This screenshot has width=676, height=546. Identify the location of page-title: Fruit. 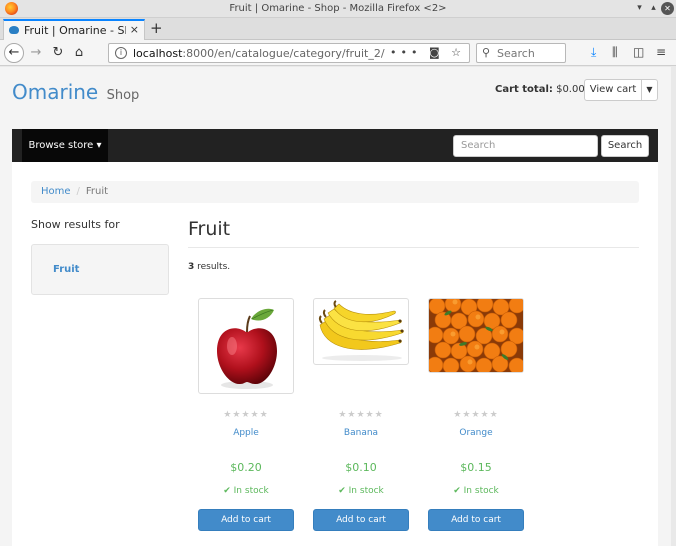
(209, 229).